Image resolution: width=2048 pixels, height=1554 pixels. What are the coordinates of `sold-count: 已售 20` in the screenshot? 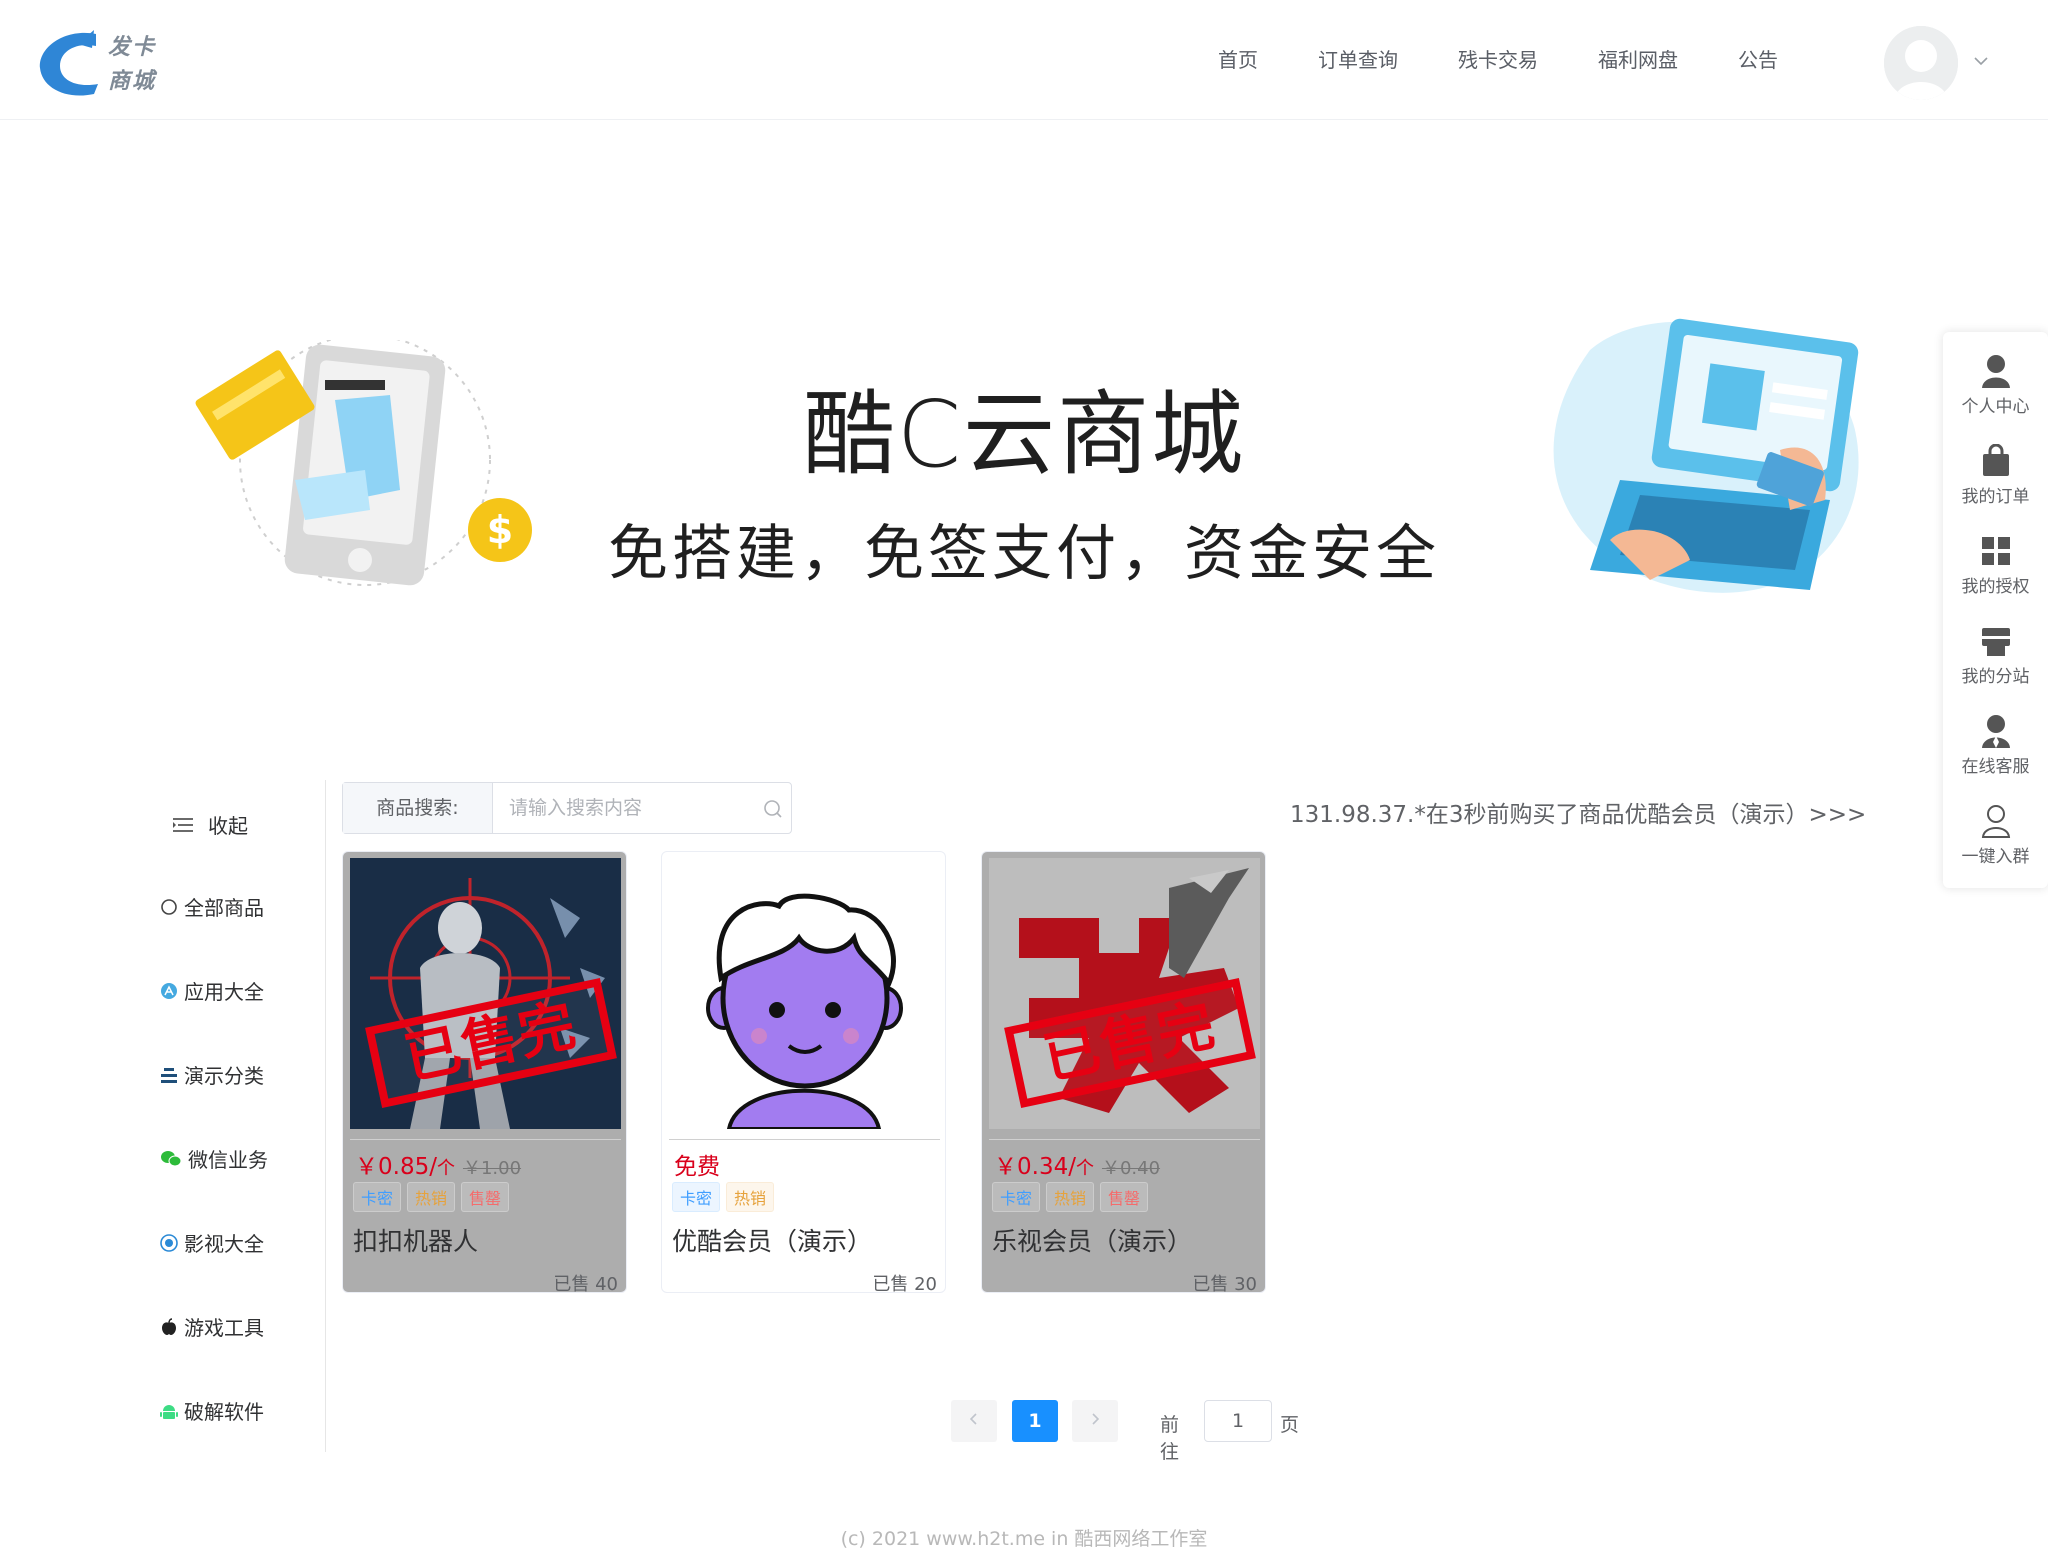 It's located at (904, 1283).